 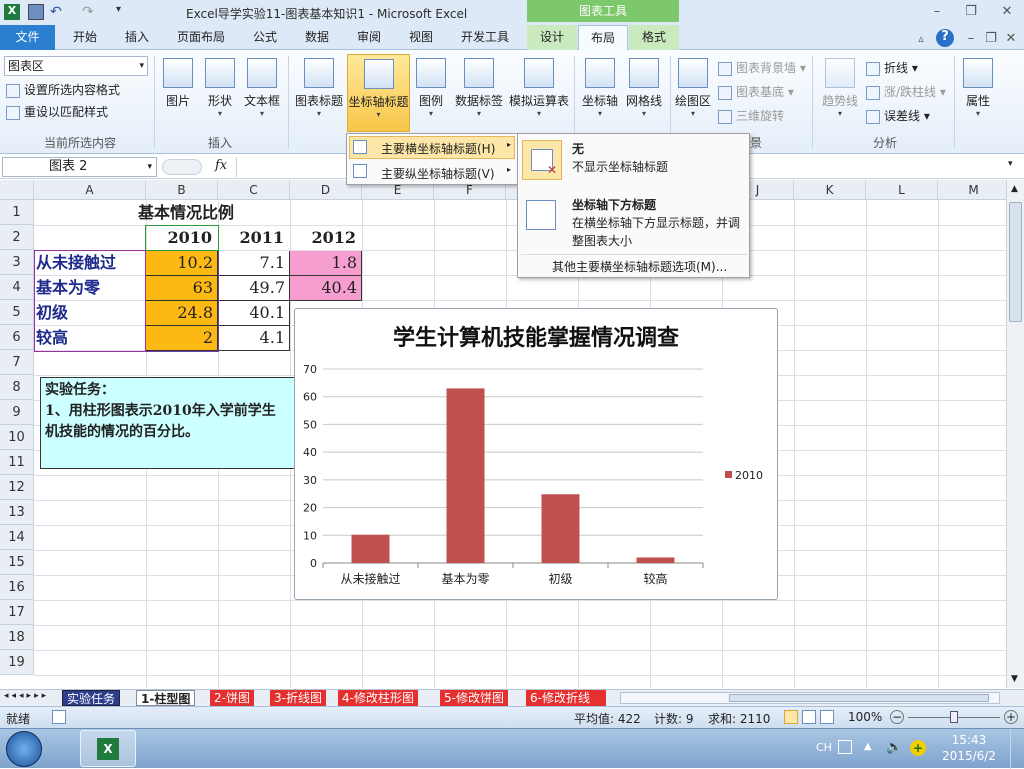 What do you see at coordinates (978, 93) in the screenshot?
I see `properties-button: 属性 ▾` at bounding box center [978, 93].